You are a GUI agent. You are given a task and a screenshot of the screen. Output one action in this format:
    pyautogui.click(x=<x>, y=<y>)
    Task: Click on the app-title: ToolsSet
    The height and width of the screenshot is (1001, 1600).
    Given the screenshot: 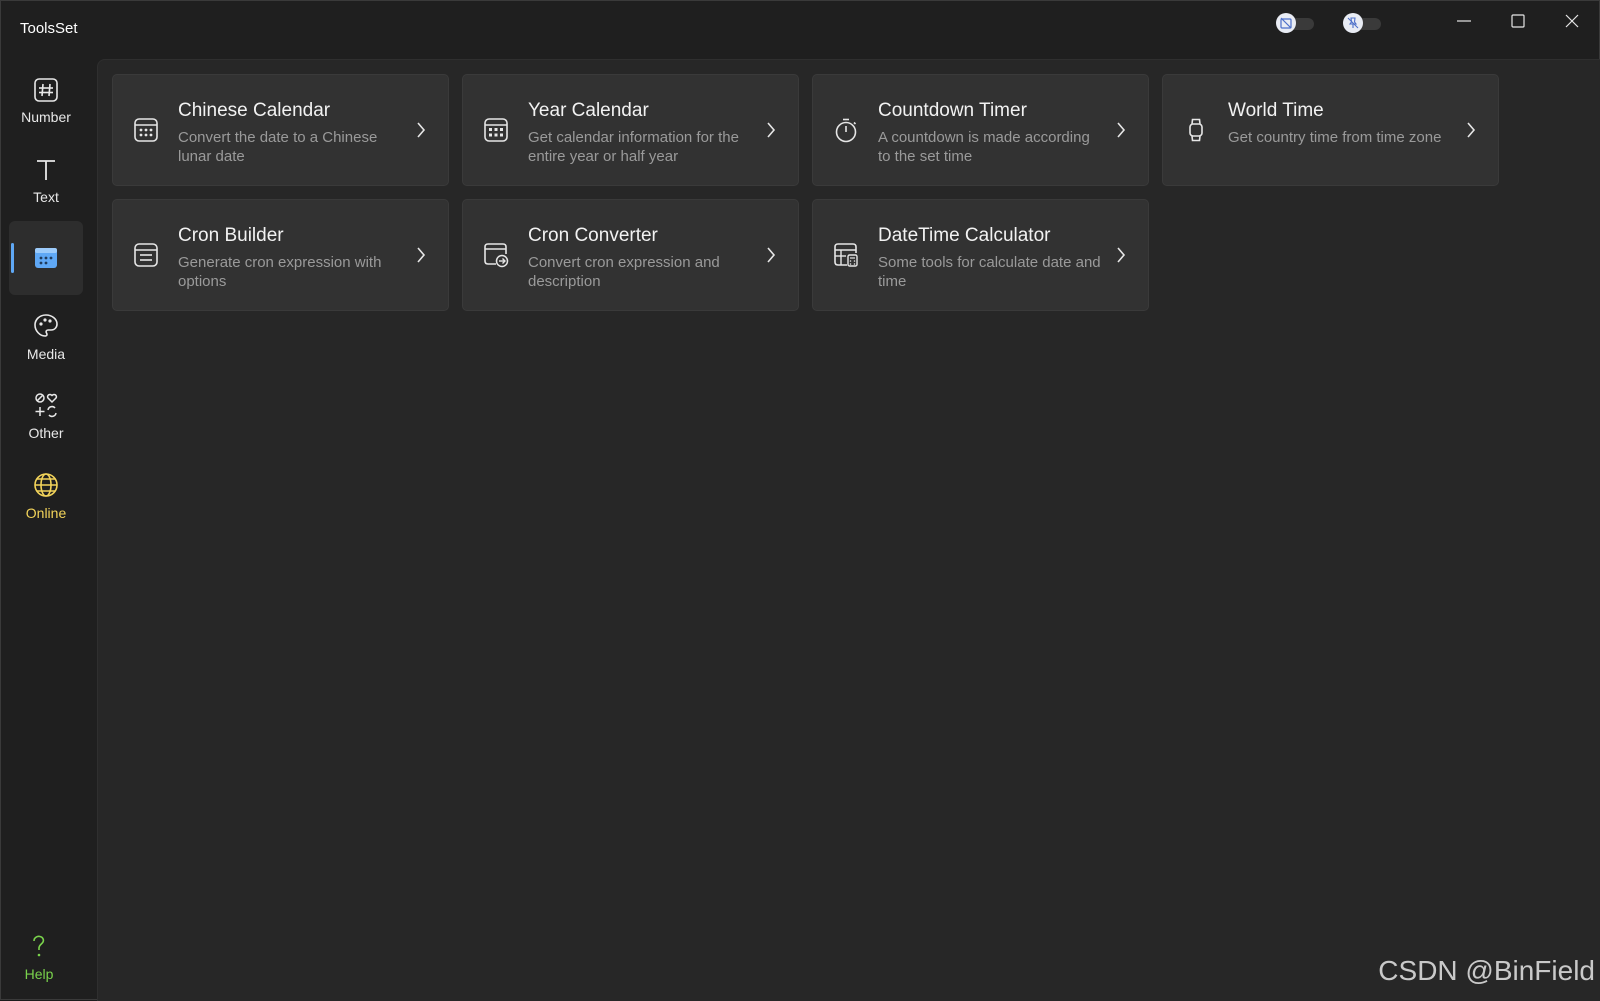 What is the action you would take?
    pyautogui.click(x=49, y=28)
    